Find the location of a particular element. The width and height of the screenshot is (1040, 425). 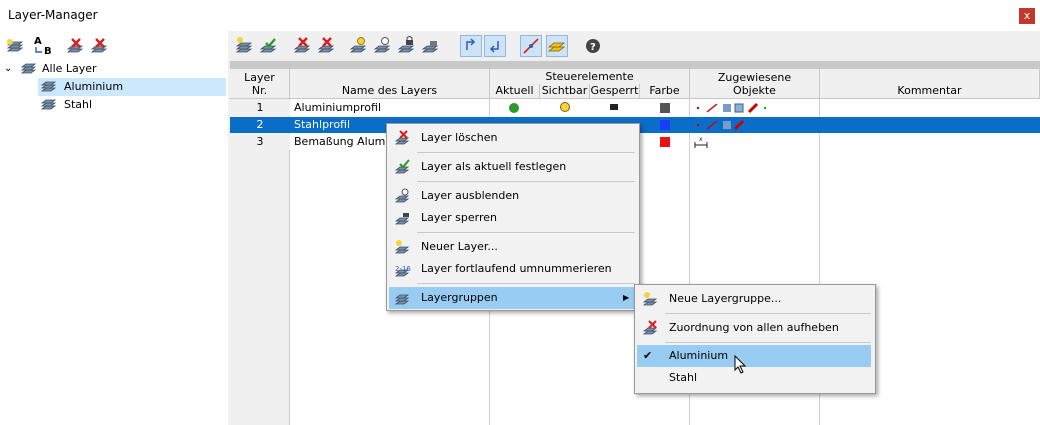

menu-item-lock-layer: Layer sperren is located at coordinates (513, 218).